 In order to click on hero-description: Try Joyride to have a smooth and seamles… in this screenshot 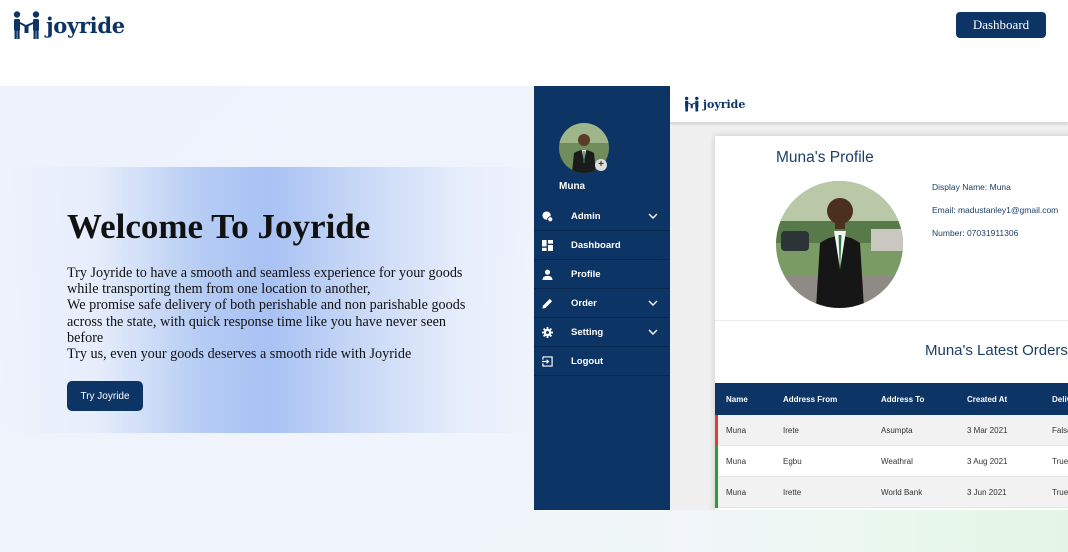, I will do `click(267, 313)`.